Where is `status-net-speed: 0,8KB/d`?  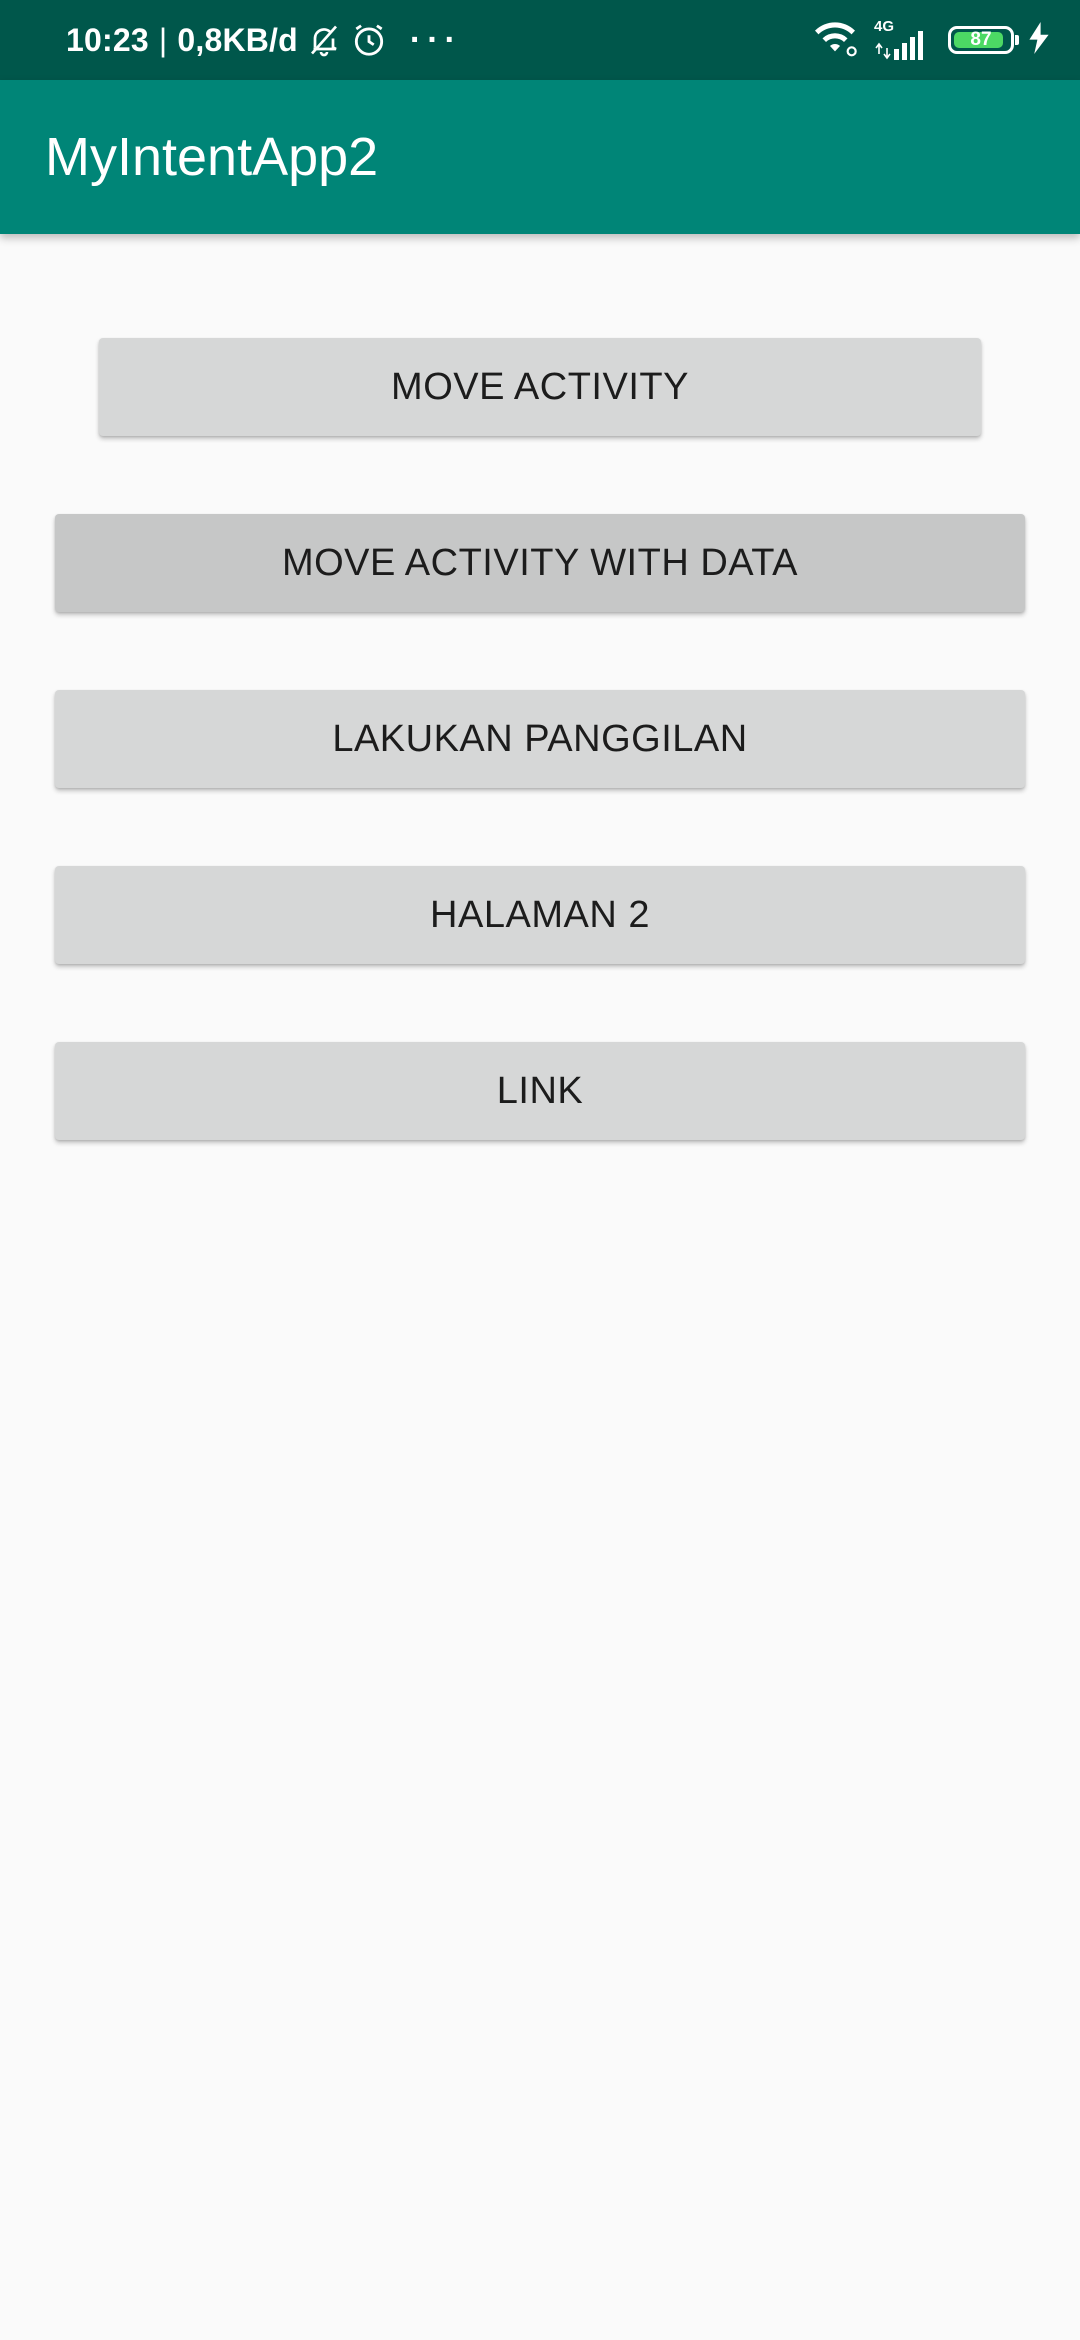 status-net-speed: 0,8KB/d is located at coordinates (237, 39).